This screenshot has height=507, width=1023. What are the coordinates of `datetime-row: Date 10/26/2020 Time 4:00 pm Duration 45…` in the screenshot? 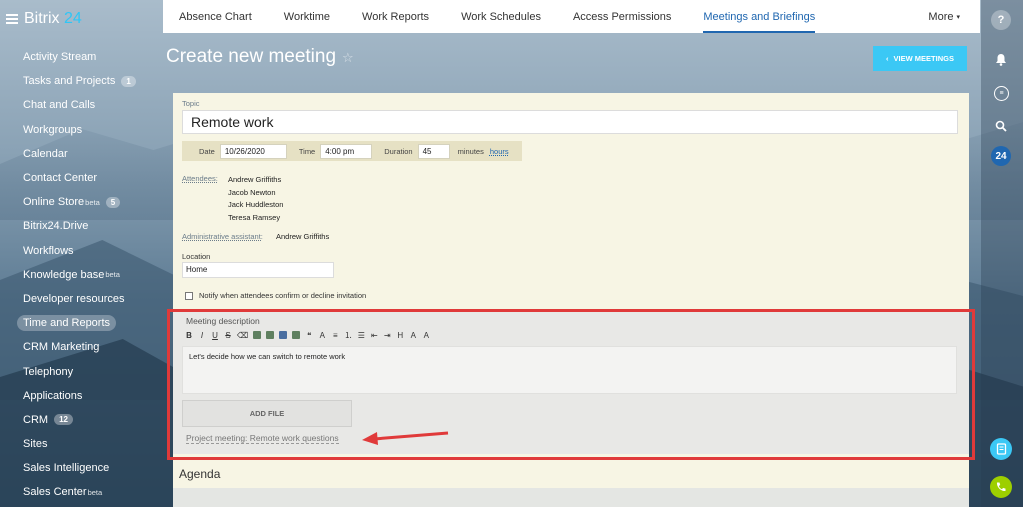 It's located at (352, 151).